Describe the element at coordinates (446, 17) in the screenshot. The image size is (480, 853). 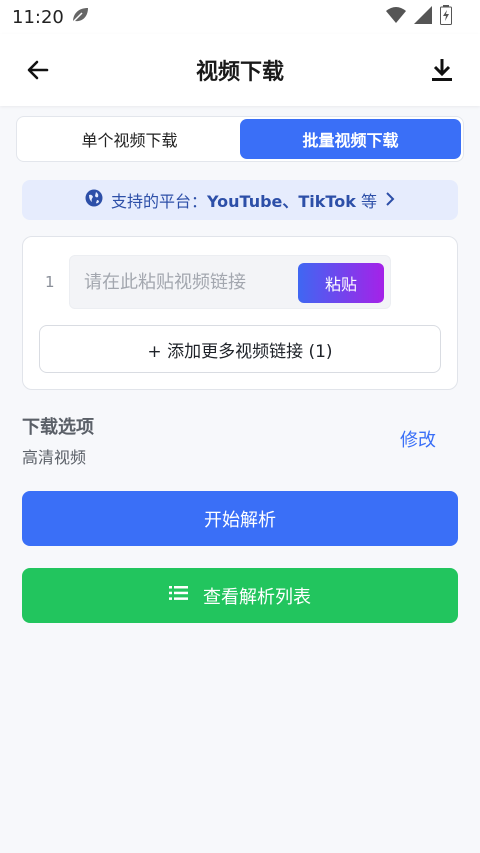
I see `battery-icon` at that location.